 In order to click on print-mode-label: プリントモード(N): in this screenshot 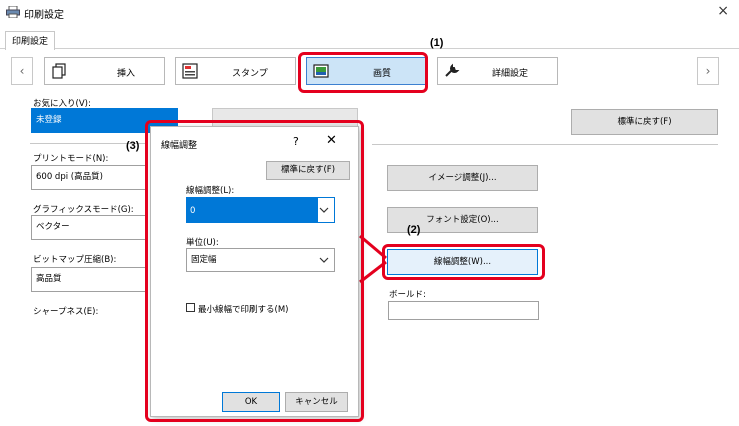, I will do `click(71, 159)`.